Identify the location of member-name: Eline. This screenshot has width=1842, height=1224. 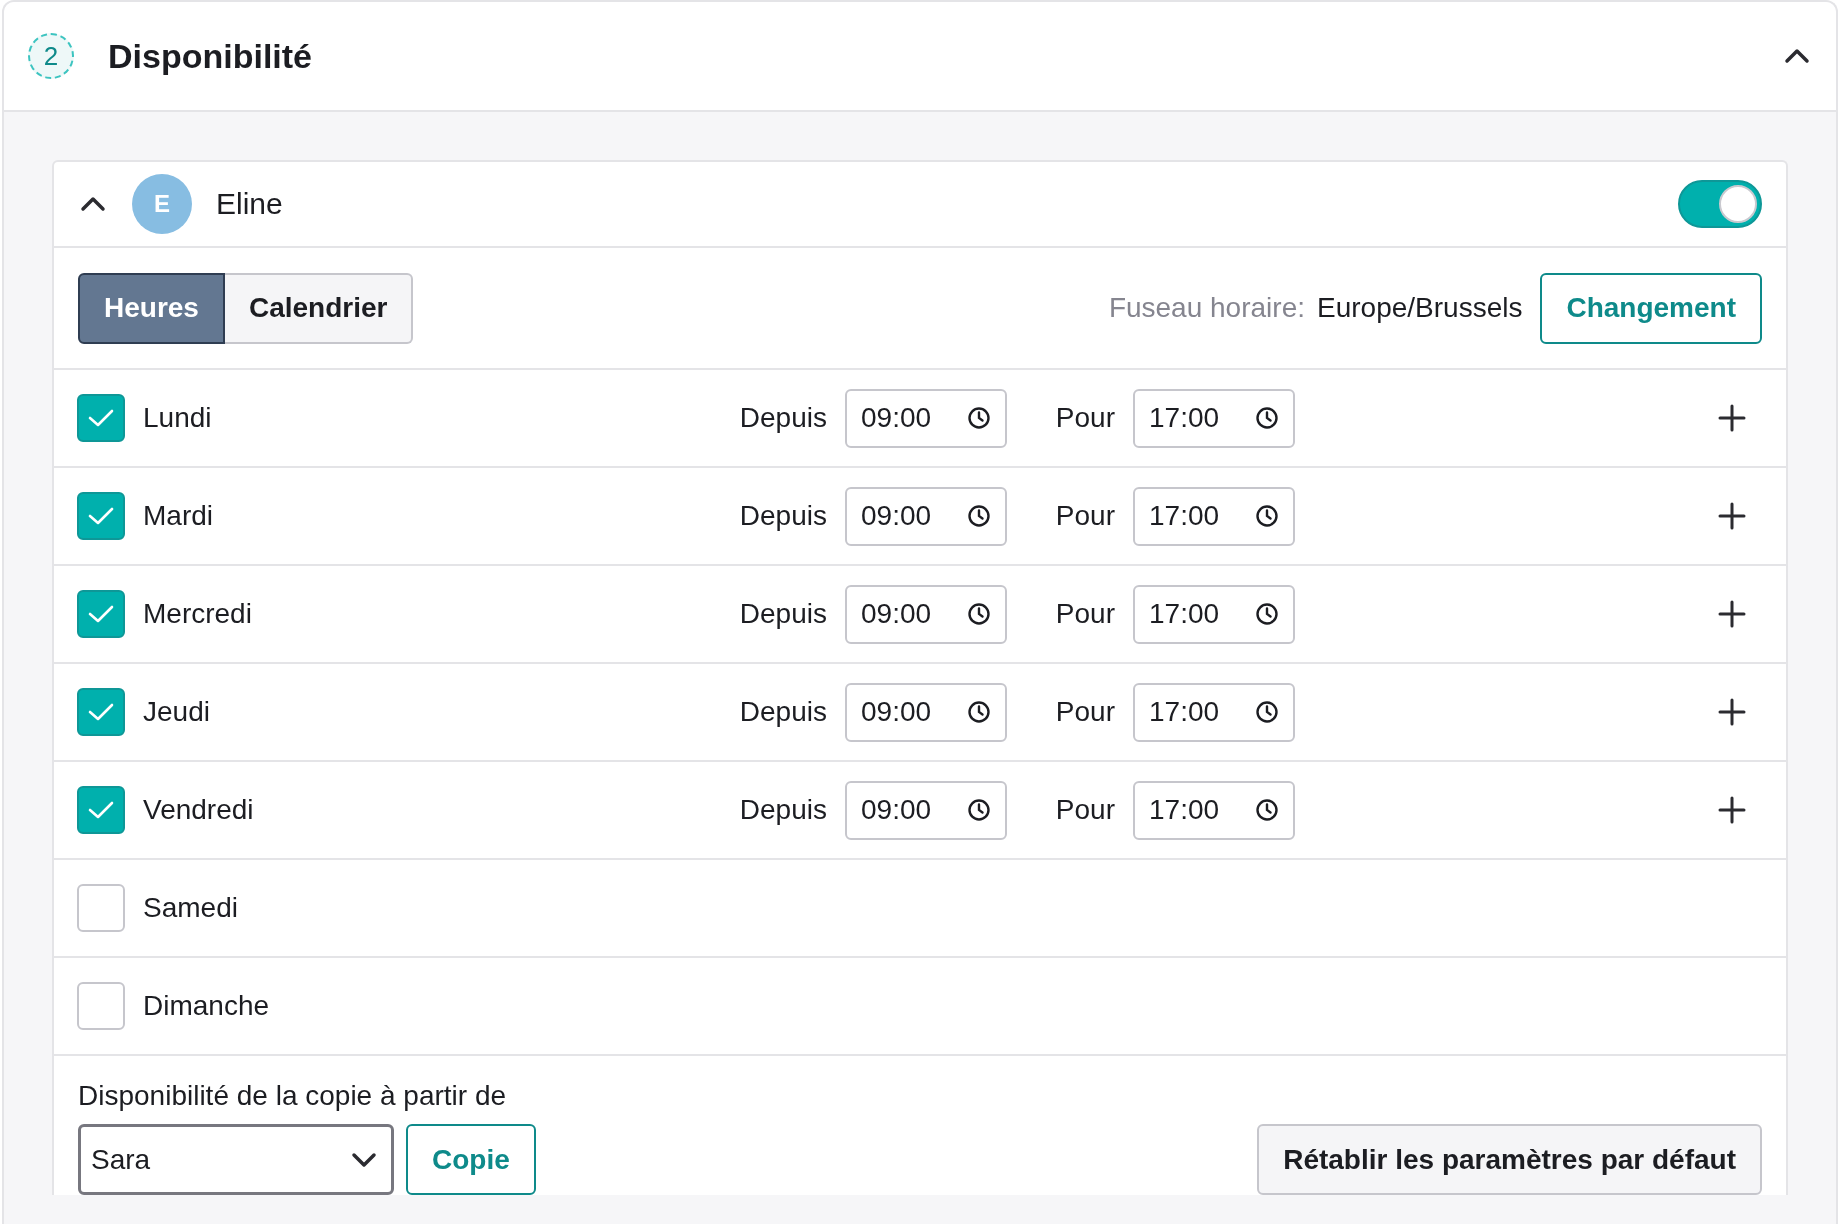
(250, 204).